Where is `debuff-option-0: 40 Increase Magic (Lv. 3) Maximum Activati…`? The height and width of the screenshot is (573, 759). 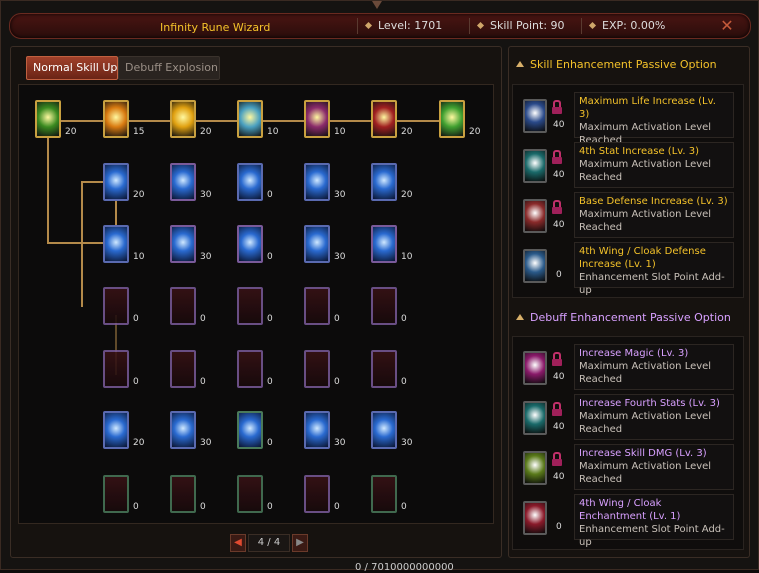 debuff-option-0: 40 Increase Magic (Lv. 3) Maximum Activati… is located at coordinates (628, 367).